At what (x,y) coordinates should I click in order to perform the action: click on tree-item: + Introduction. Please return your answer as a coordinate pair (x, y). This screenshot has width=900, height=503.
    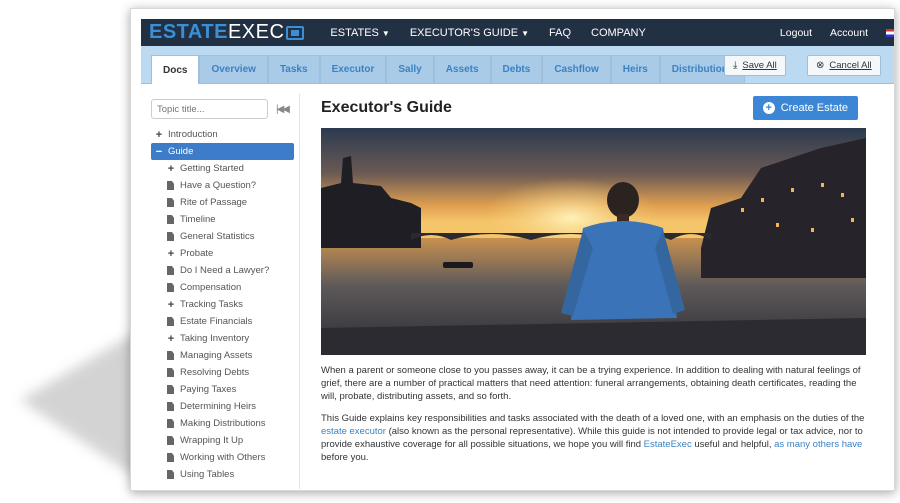
    Looking at the image, I should click on (222, 134).